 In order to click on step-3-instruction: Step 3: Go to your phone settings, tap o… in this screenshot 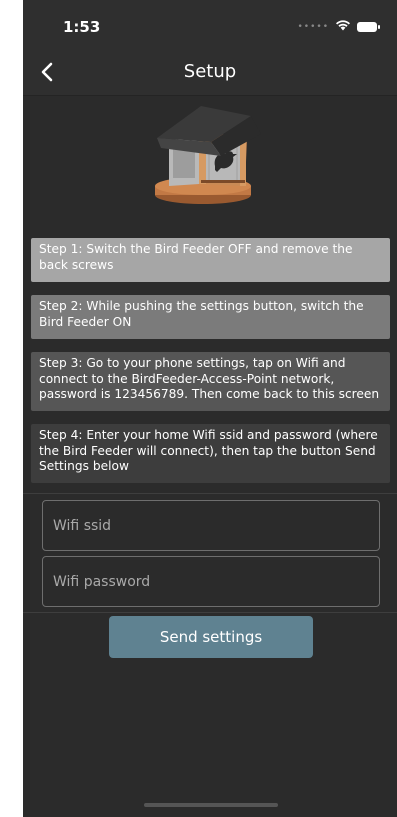, I will do `click(210, 381)`.